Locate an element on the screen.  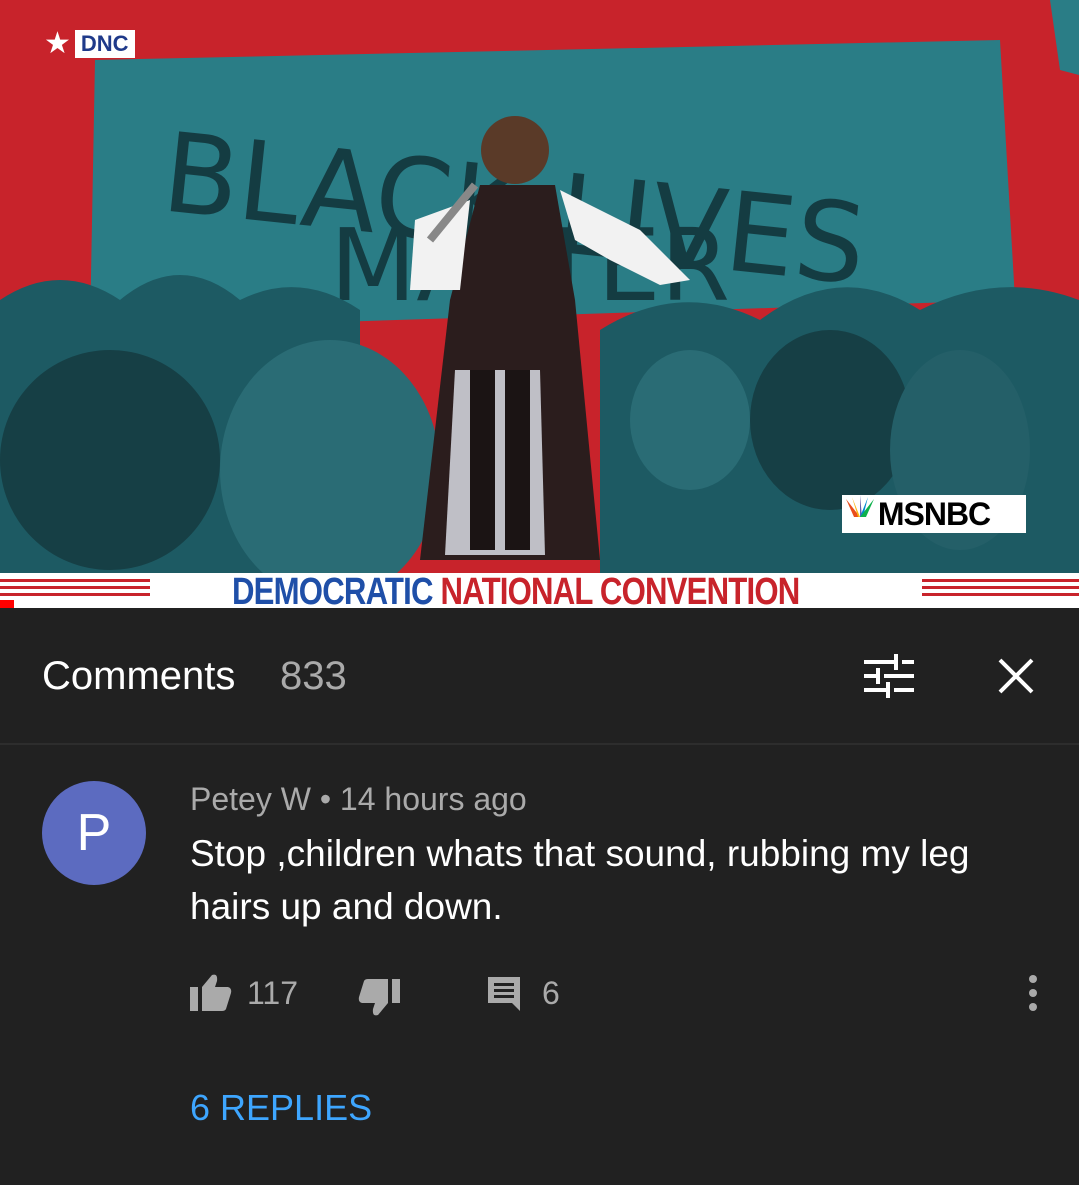
msnbc-logo: MSNBC is located at coordinates (934, 514).